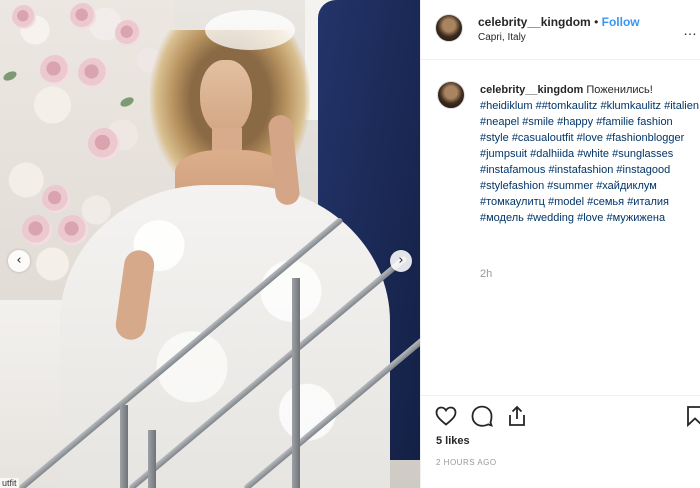  What do you see at coordinates (566, 202) in the screenshot?
I see `hashtag-link: #model` at bounding box center [566, 202].